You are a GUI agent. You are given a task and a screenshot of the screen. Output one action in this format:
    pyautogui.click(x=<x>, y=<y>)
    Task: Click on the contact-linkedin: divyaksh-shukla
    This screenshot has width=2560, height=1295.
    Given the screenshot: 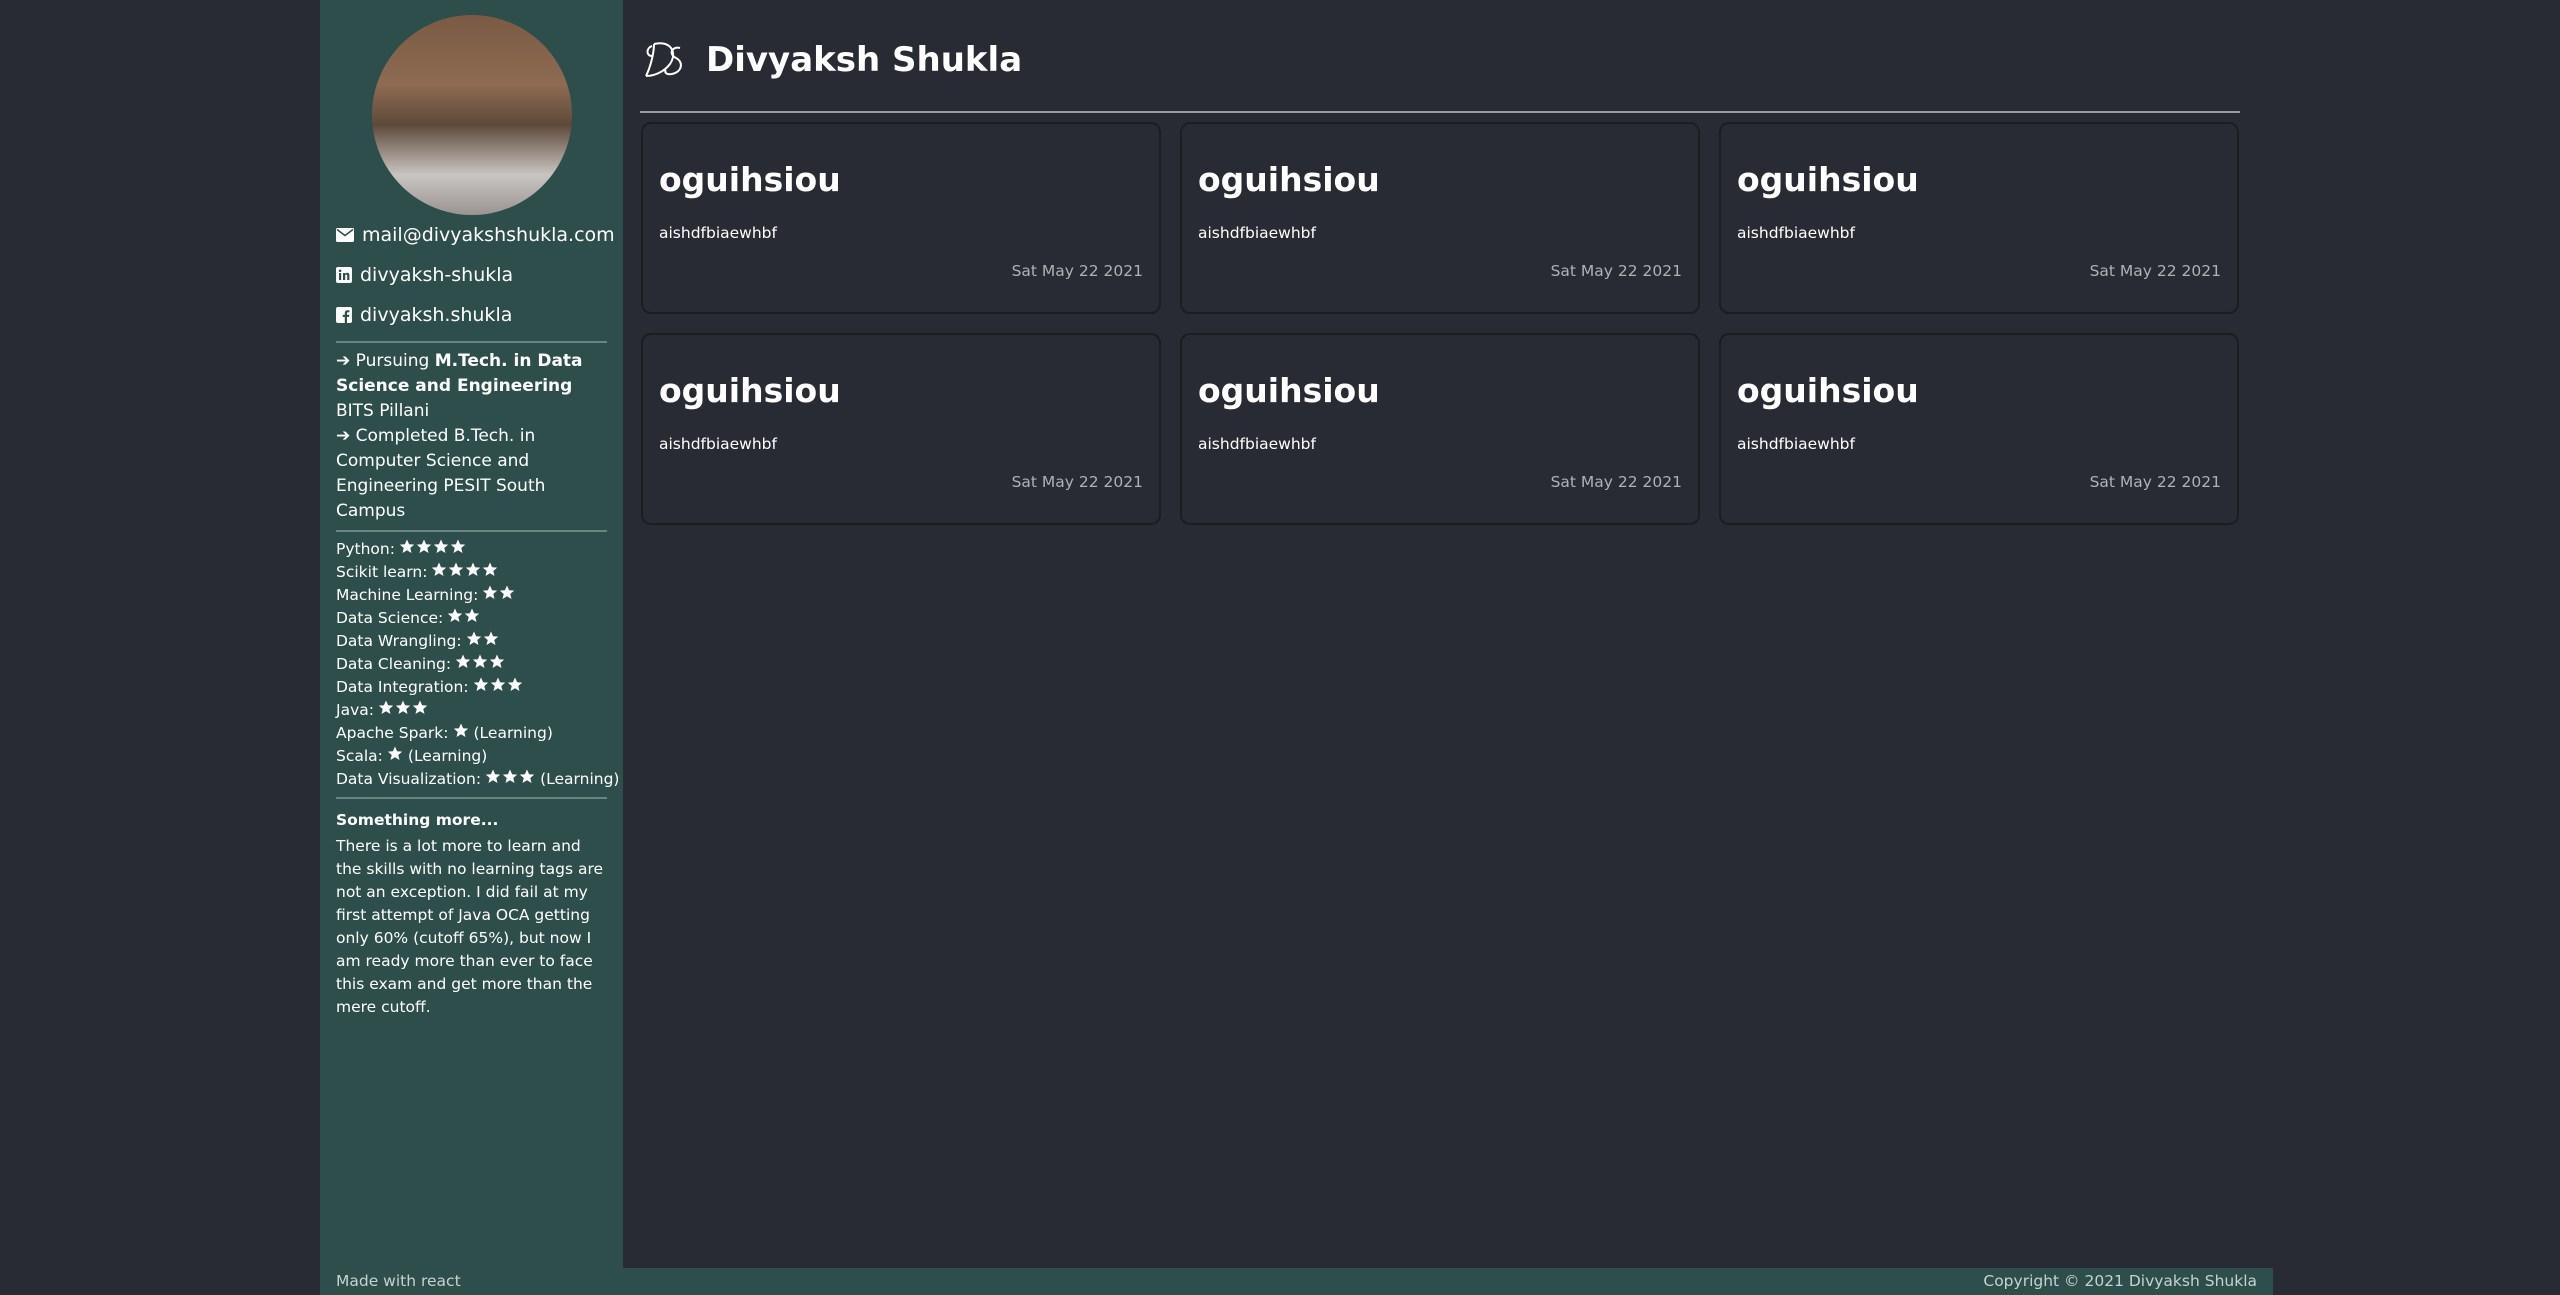 What is the action you would take?
    pyautogui.click(x=471, y=275)
    